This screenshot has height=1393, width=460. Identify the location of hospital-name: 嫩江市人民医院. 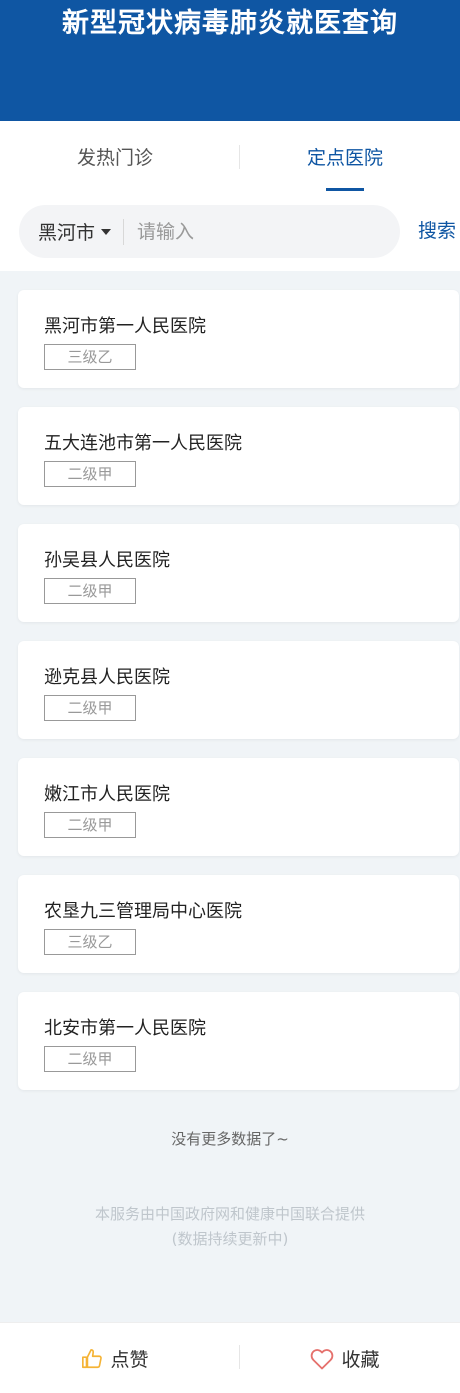
(107, 794).